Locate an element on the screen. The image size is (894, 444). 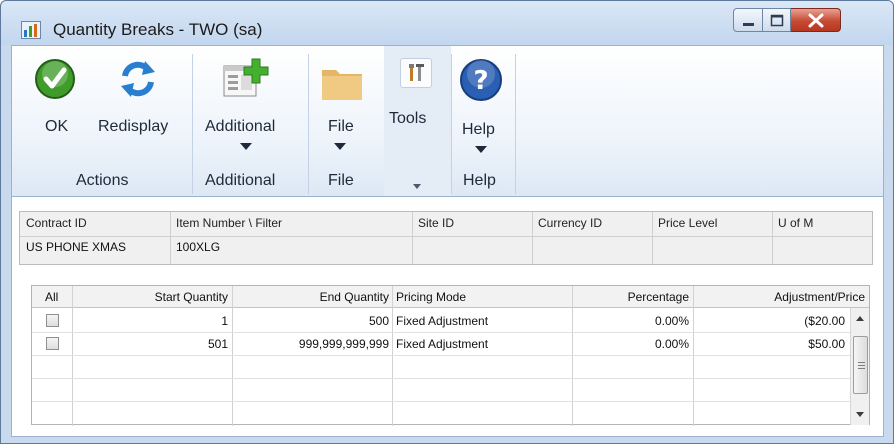
u-of-m-header: U of M is located at coordinates (796, 223).